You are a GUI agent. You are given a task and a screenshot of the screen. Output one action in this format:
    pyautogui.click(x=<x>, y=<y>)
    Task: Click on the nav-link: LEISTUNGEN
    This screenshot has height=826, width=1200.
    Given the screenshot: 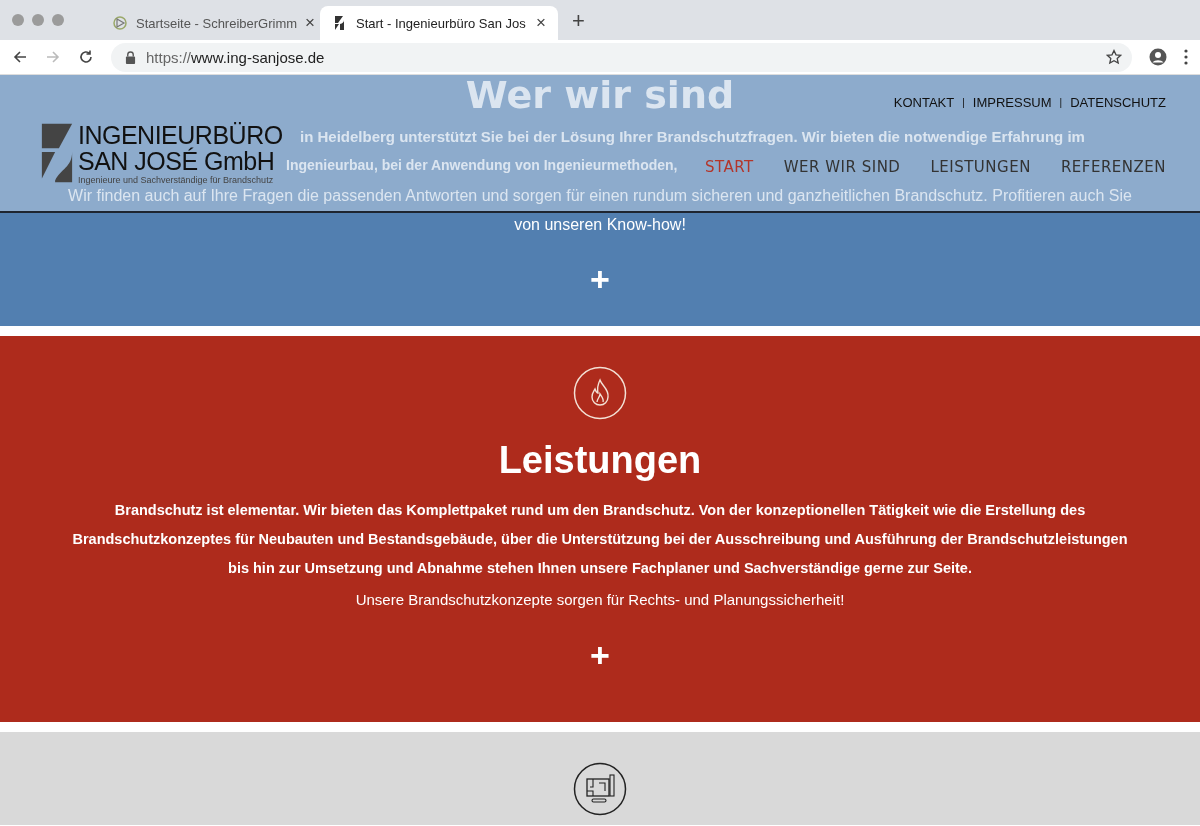 What is the action you would take?
    pyautogui.click(x=980, y=167)
    